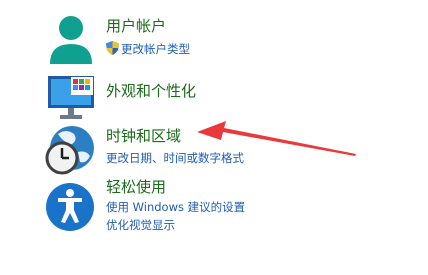 This screenshot has width=428, height=275. Describe the element at coordinates (71, 151) in the screenshot. I see `clock-region-icon` at that location.